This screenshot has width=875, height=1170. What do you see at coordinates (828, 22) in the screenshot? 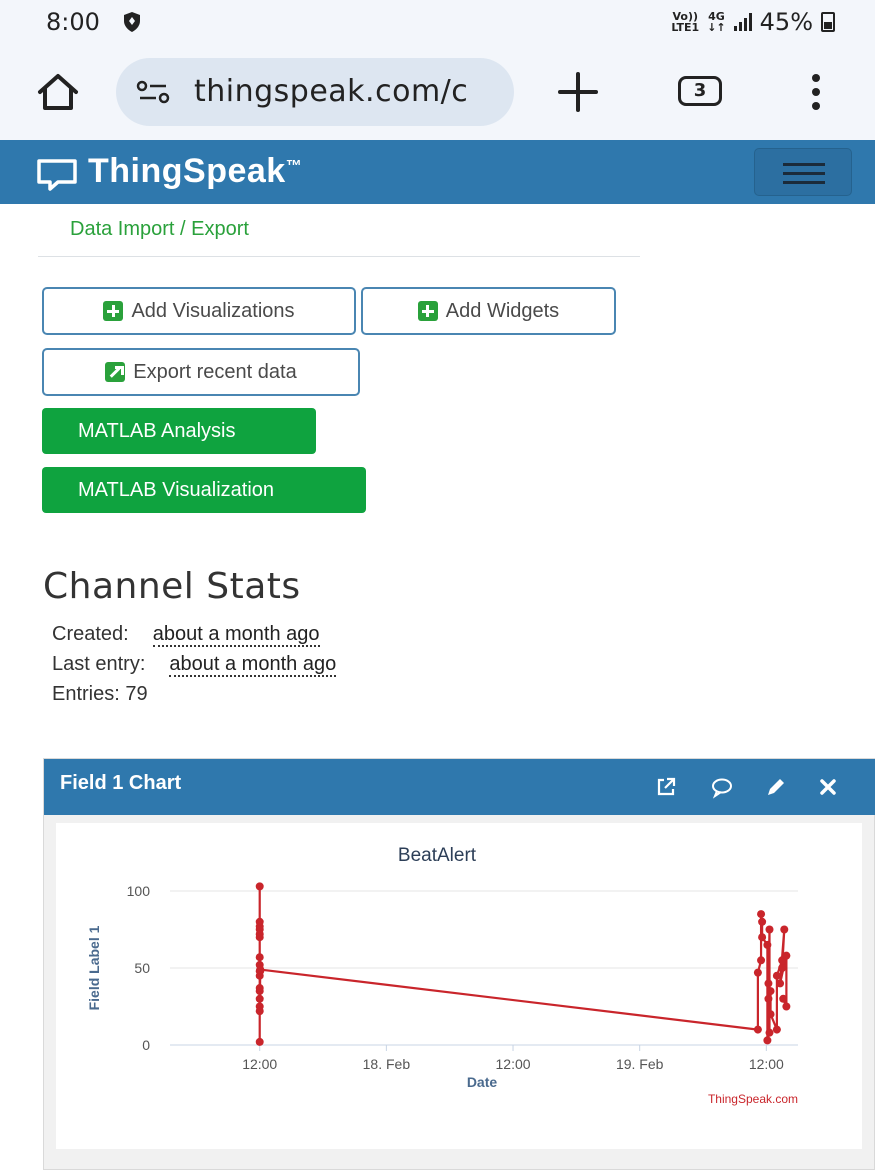
I see `battery-icon` at bounding box center [828, 22].